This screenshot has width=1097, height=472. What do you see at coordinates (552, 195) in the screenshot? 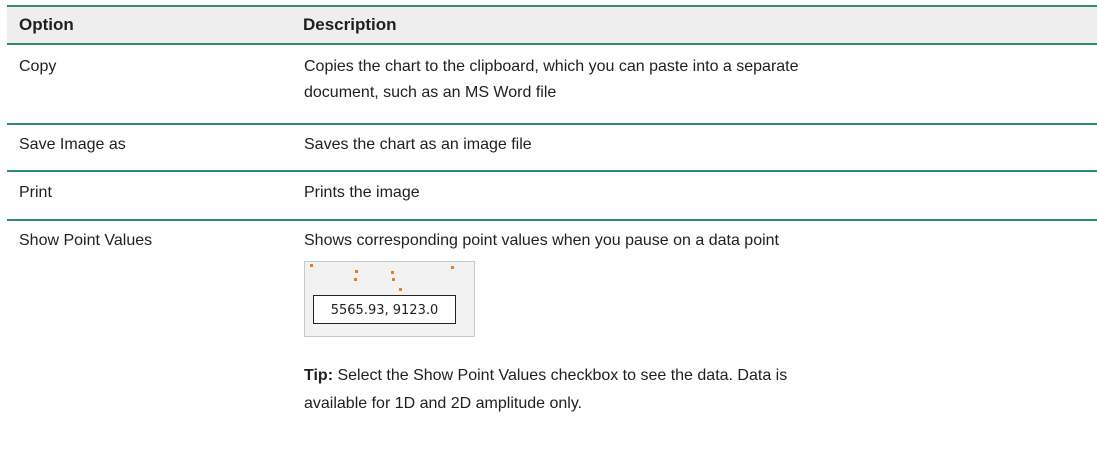
I see `table-row-print: Print Prints the image` at bounding box center [552, 195].